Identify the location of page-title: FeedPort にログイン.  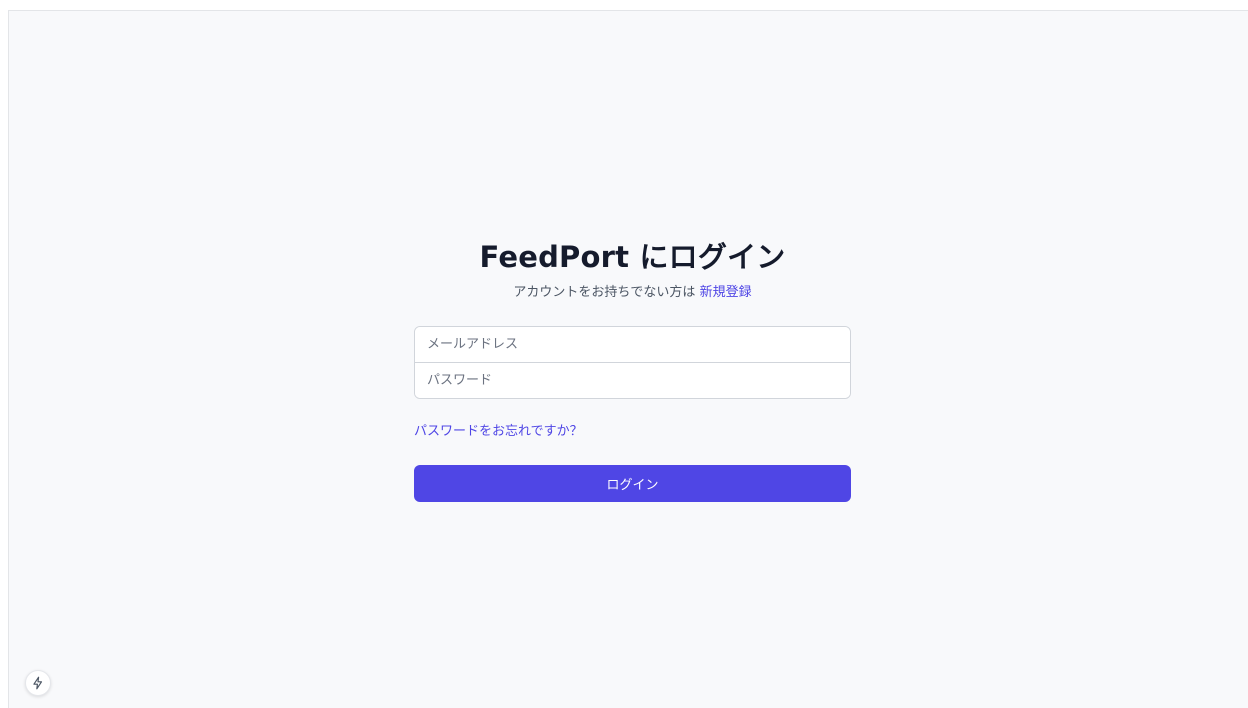
(632, 257).